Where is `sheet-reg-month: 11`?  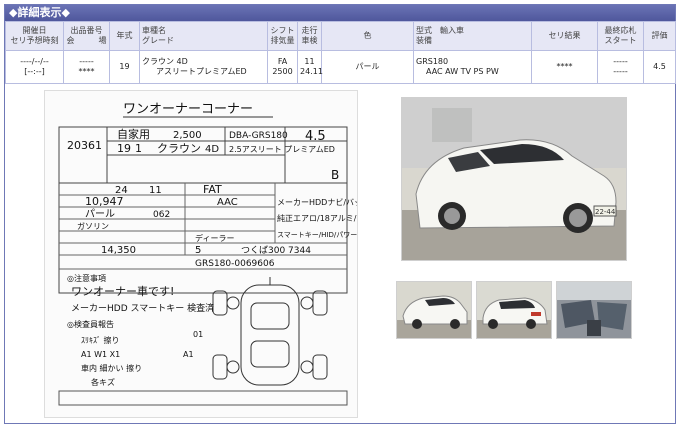
sheet-reg-month: 11 is located at coordinates (155, 190).